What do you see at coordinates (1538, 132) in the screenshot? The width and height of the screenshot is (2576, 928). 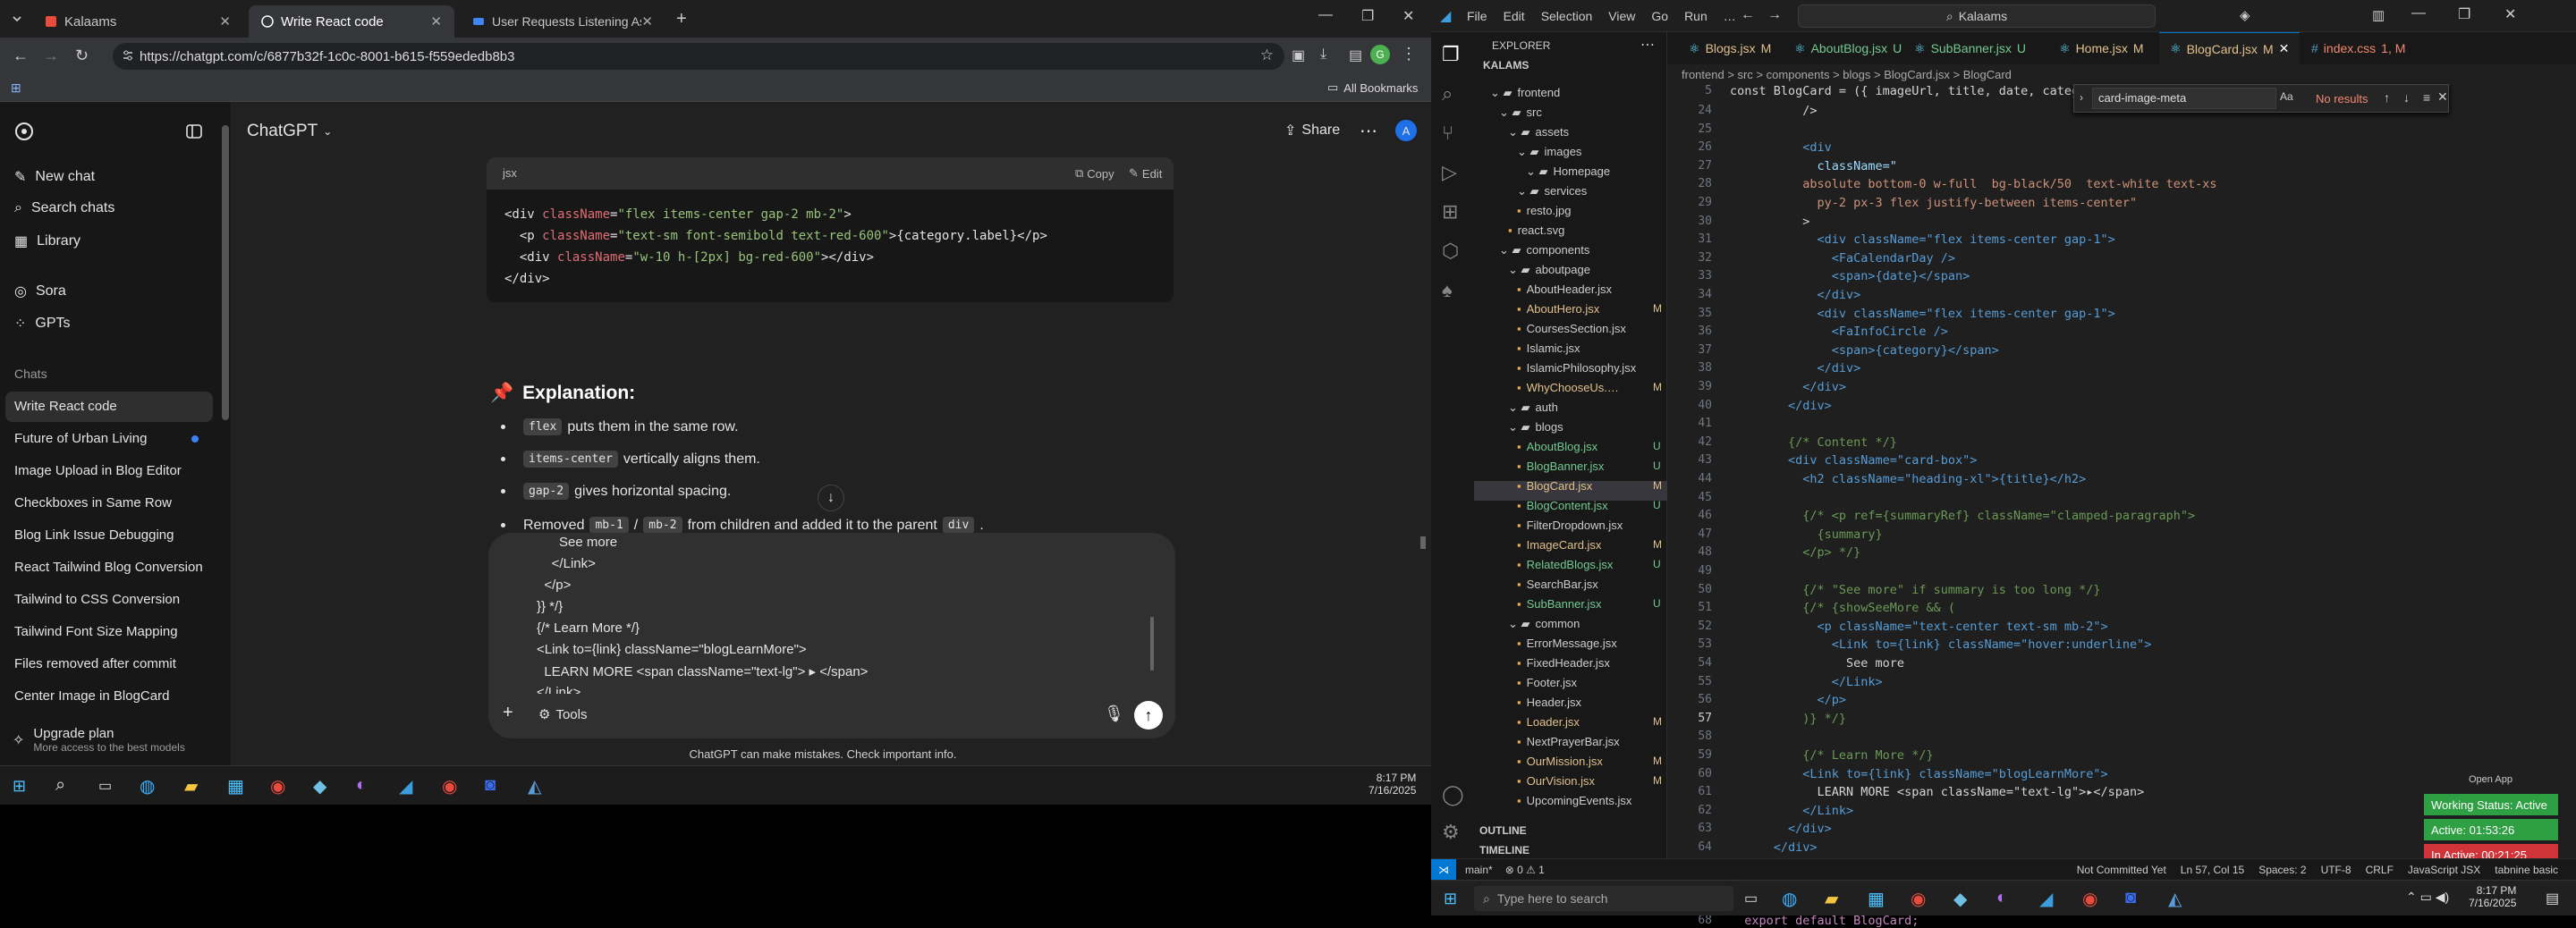 I see `tree-folder: ⌄ ▰ assets` at bounding box center [1538, 132].